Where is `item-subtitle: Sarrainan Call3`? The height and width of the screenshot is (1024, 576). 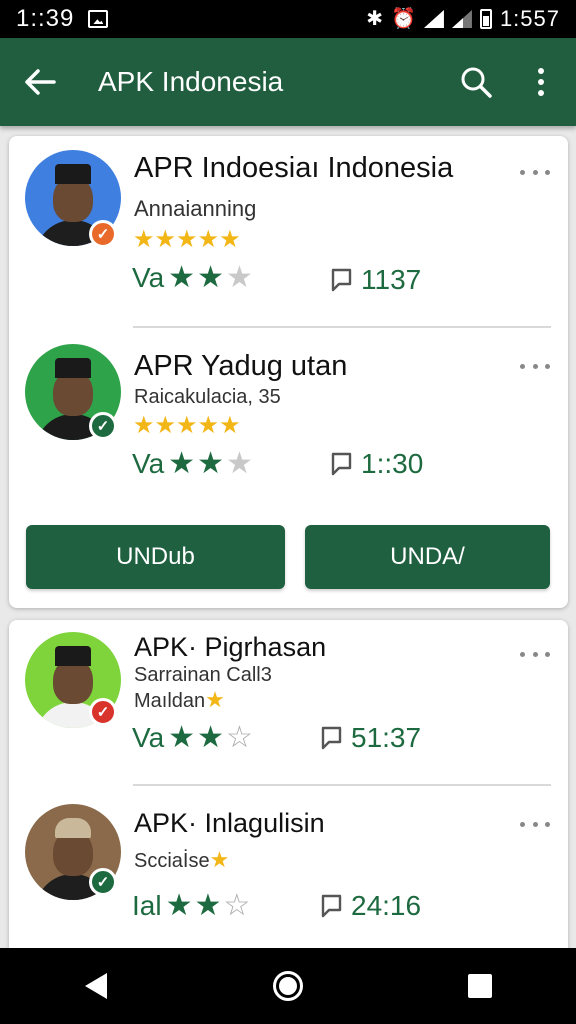 item-subtitle: Sarrainan Call3 is located at coordinates (203, 675).